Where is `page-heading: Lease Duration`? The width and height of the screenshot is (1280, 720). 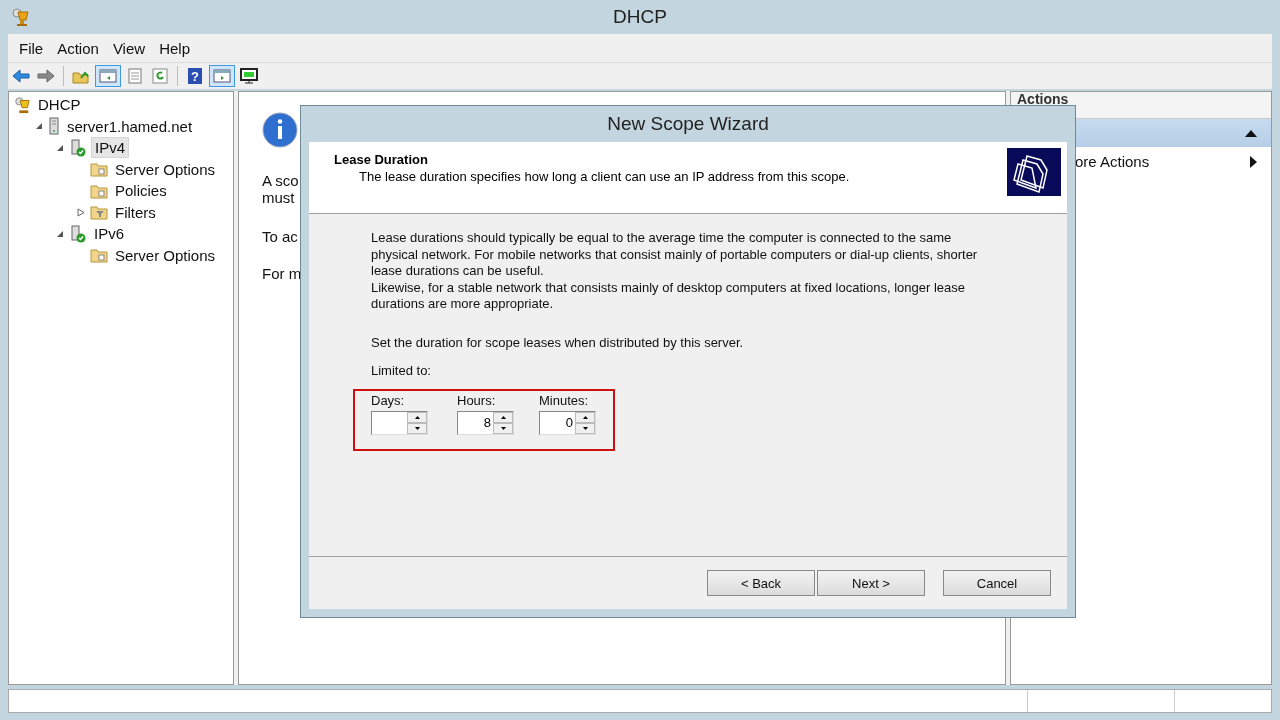
page-heading: Lease Duration is located at coordinates (381, 159).